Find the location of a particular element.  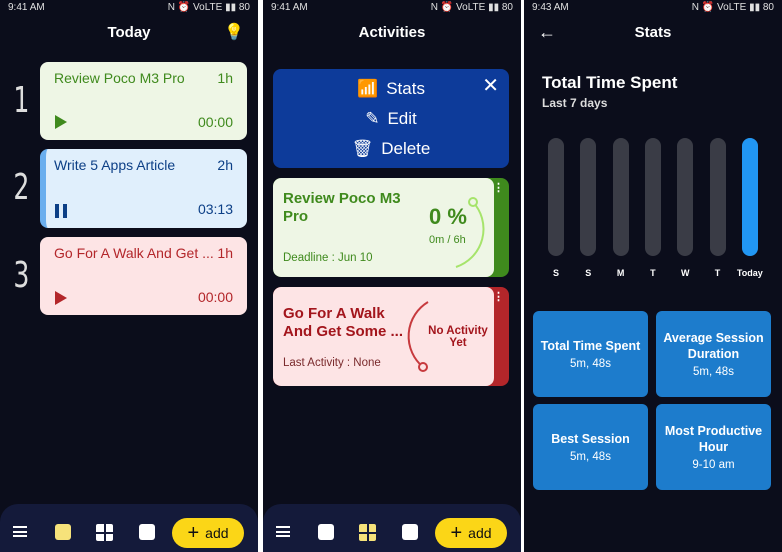

stats-menu-item: 📶 Stats is located at coordinates (391, 89).